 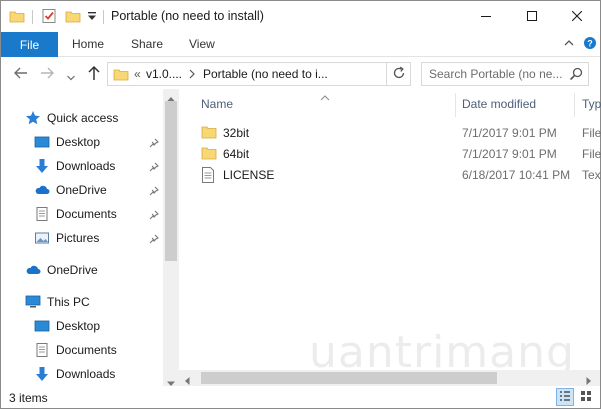 I want to click on onedrive-icon, so click(x=42, y=190).